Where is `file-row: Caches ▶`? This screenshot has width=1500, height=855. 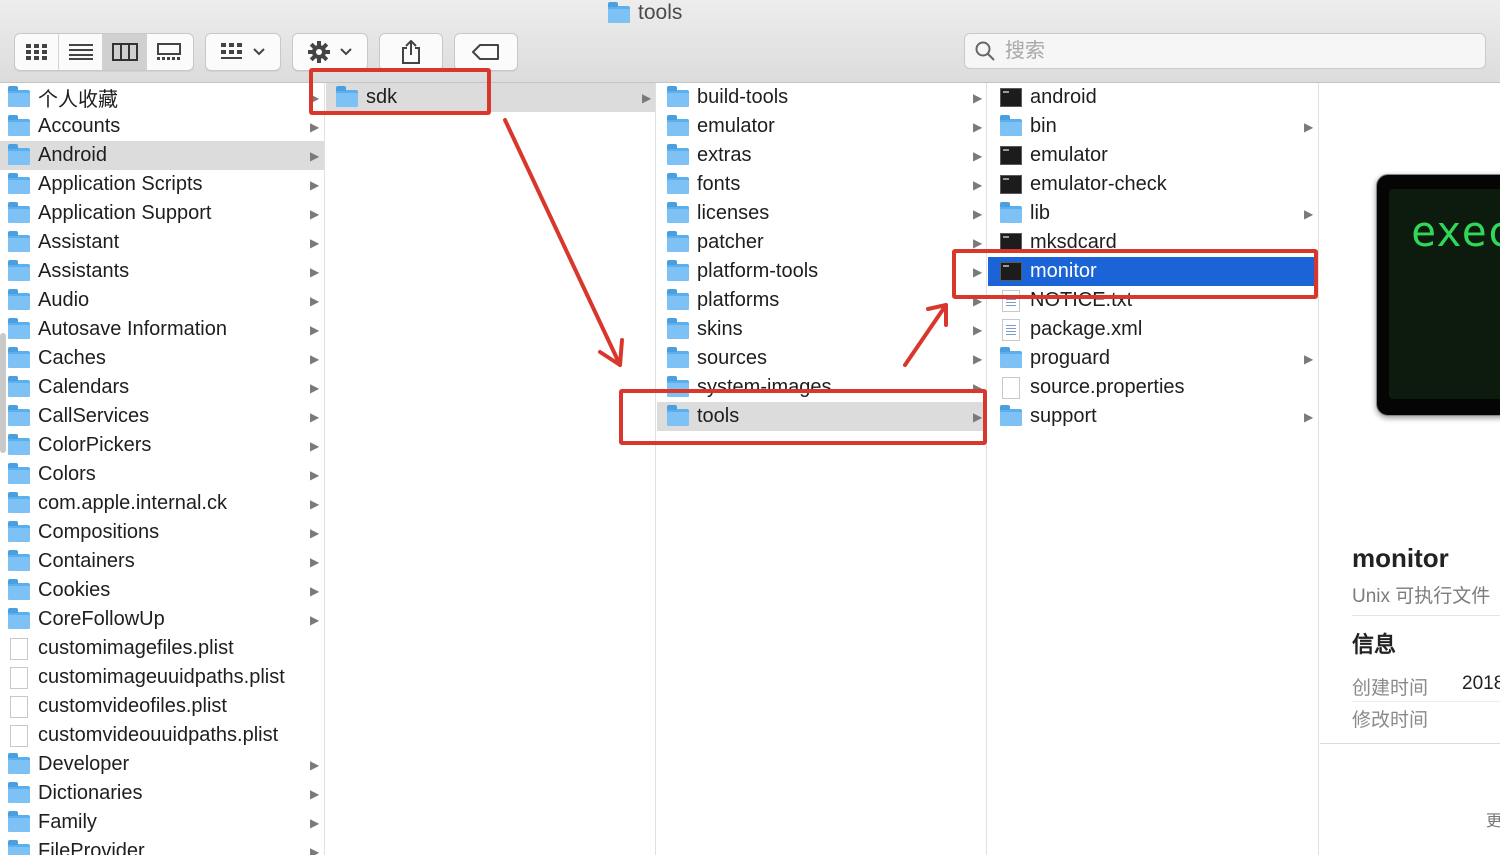
file-row: Caches ▶ is located at coordinates (162, 358).